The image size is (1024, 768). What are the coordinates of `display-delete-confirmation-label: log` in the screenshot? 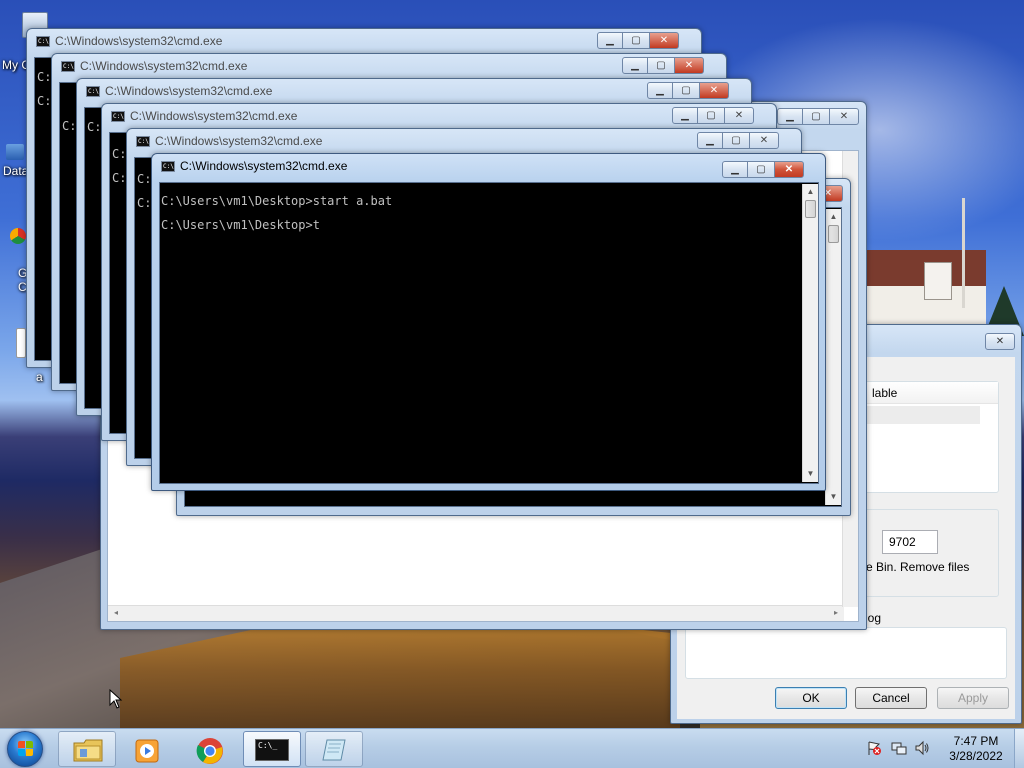 It's located at (873, 618).